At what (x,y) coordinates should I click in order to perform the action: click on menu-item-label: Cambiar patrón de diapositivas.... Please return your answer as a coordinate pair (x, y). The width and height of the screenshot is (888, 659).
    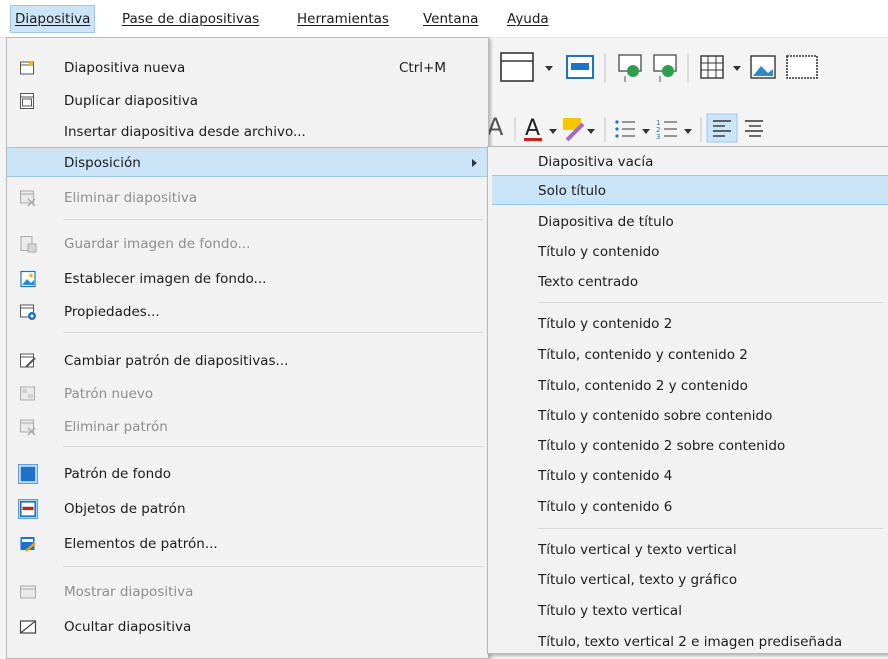
    Looking at the image, I should click on (176, 361).